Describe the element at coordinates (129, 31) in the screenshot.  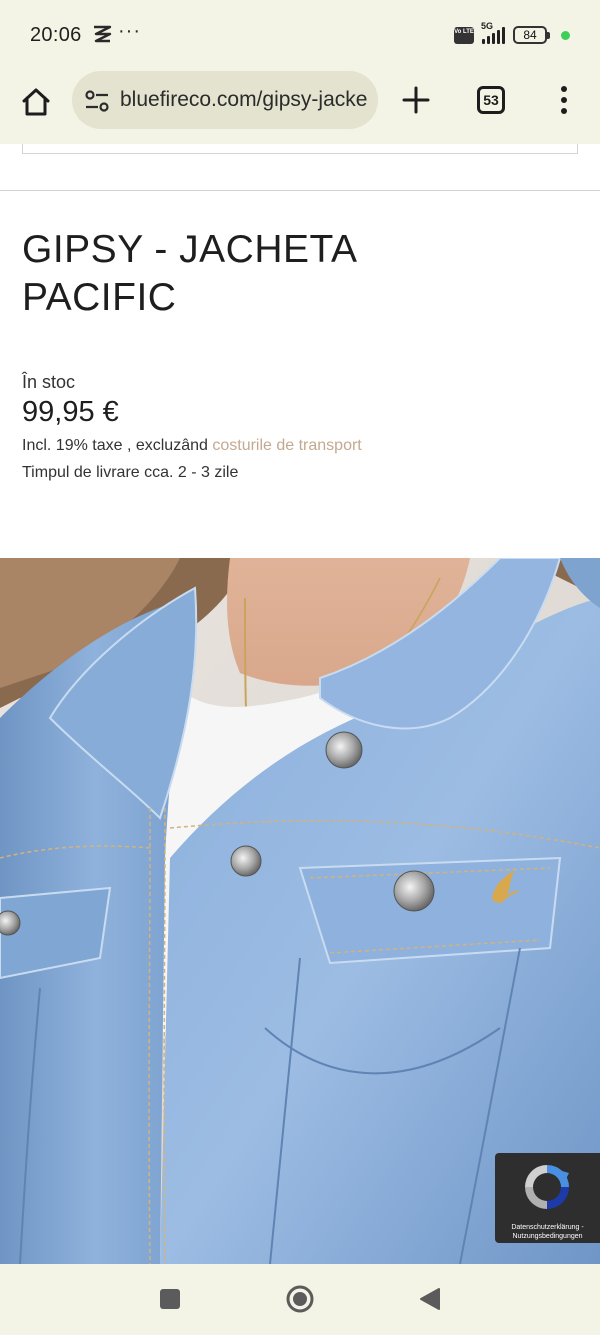
I see `more-notifications-icon: ···` at that location.